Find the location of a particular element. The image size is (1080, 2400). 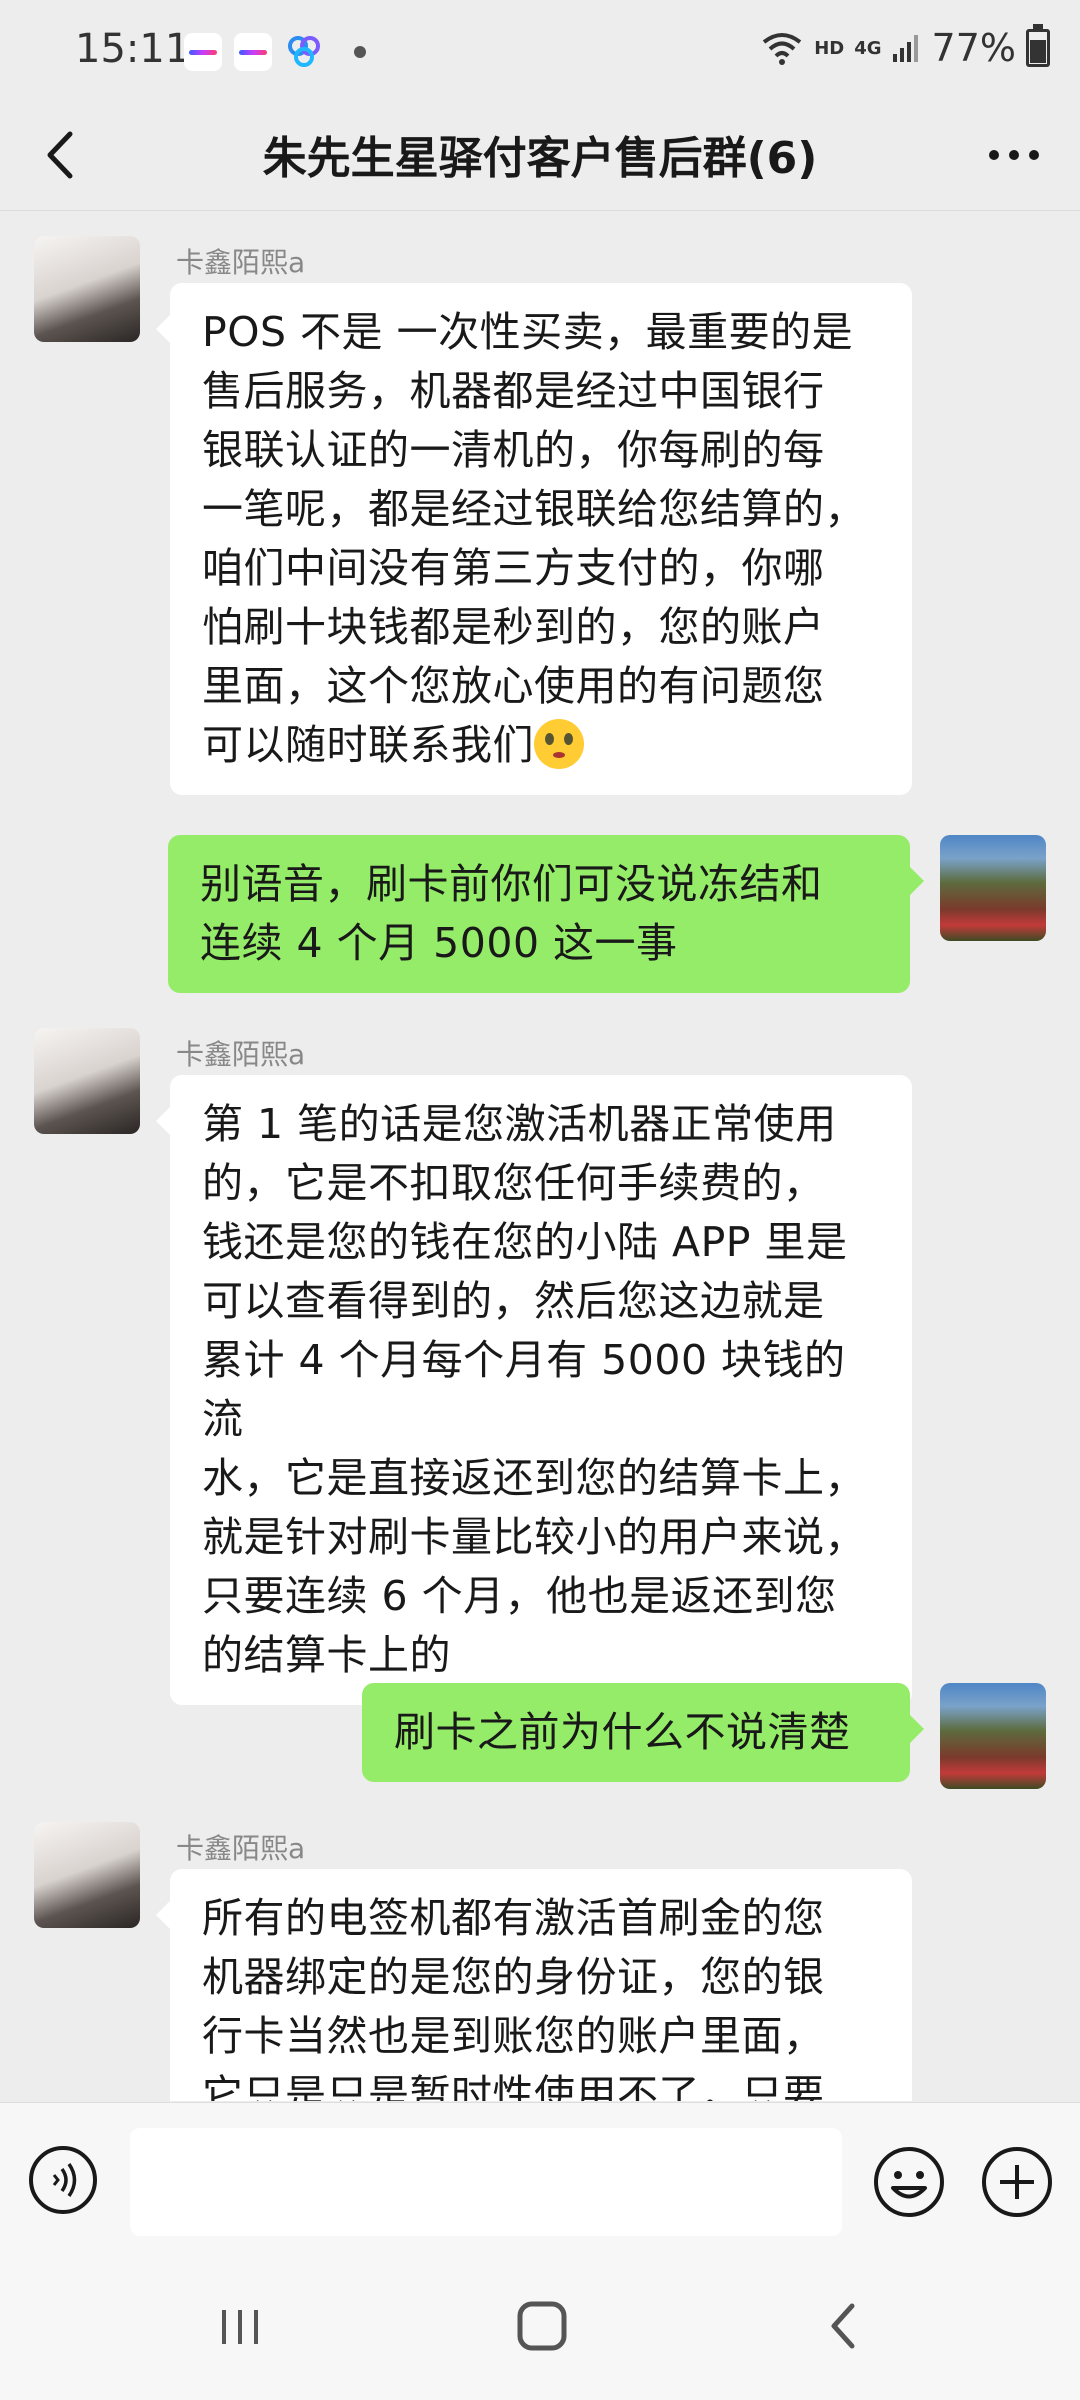

message-line: POS 不是 一次性买卖，最重要的是 is located at coordinates (528, 332).